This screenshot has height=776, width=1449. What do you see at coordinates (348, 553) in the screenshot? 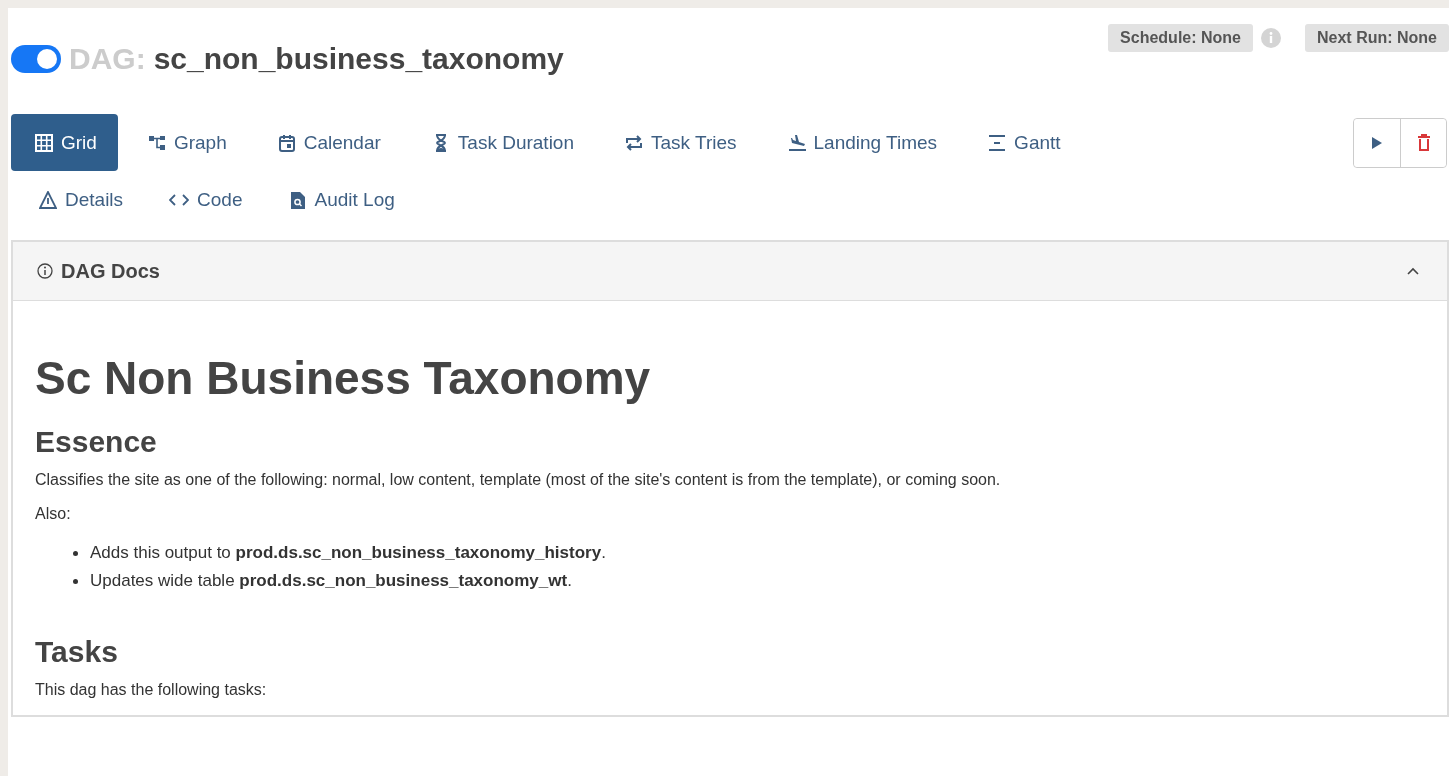
I see `list-item: Adds this output to prod.ds.sc_non_business_taxonomy_history.` at bounding box center [348, 553].